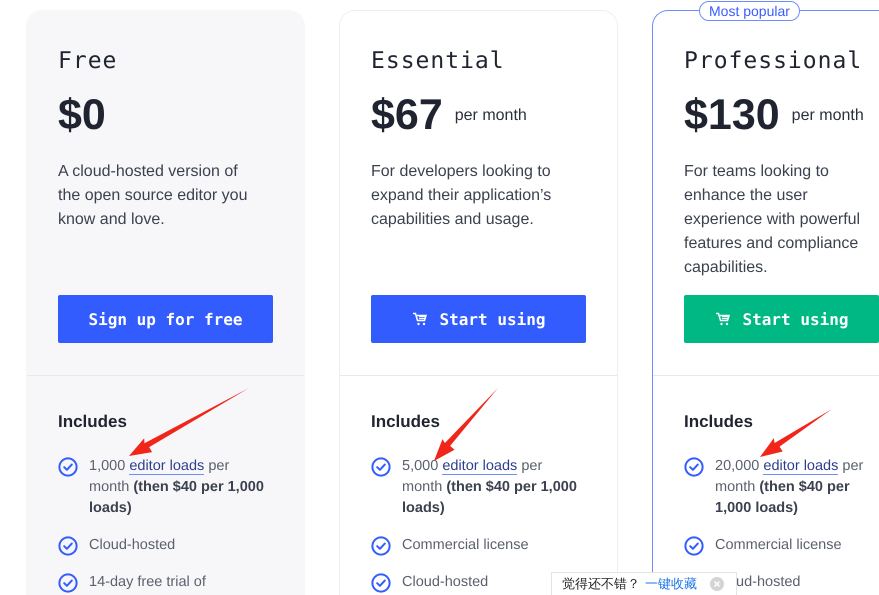 Image resolution: width=879 pixels, height=595 pixels. What do you see at coordinates (717, 584) in the screenshot?
I see `close-icon` at bounding box center [717, 584].